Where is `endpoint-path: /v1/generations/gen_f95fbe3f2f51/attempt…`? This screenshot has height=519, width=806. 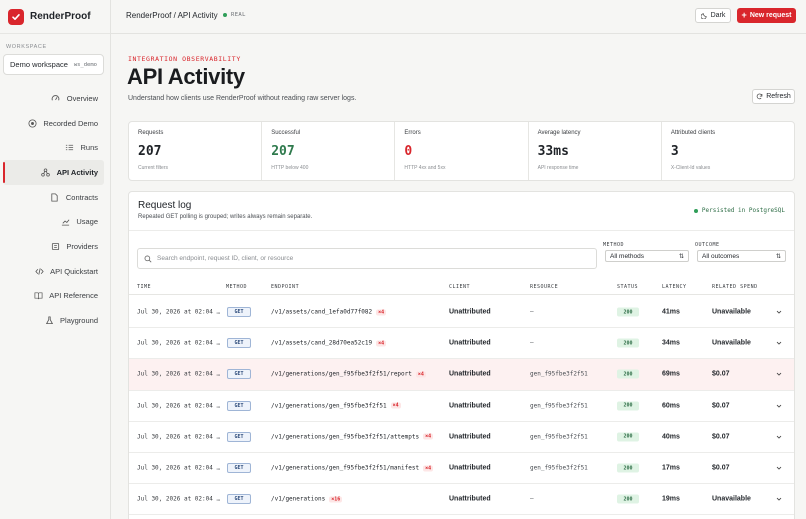
endpoint-path: /v1/generations/gen_f95fbe3f2f51/attempt… is located at coordinates (345, 437).